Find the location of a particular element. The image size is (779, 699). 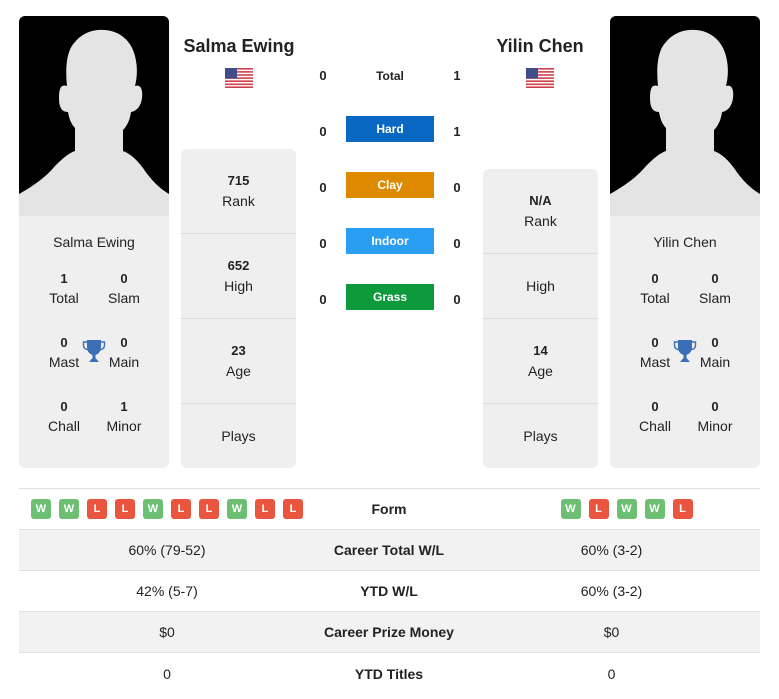

player-photo-right is located at coordinates (685, 116).